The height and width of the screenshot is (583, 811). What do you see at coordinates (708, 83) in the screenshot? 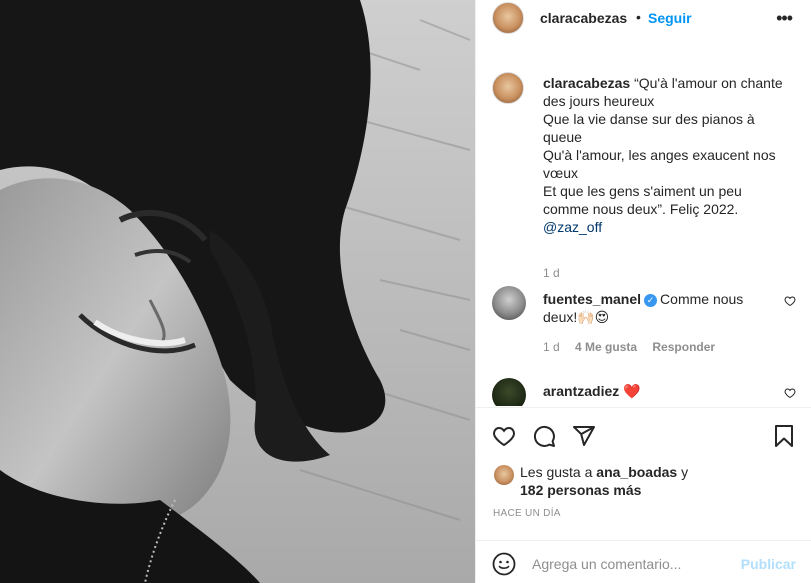
I see `caption-line: “Qu'à l'amour on chante` at bounding box center [708, 83].